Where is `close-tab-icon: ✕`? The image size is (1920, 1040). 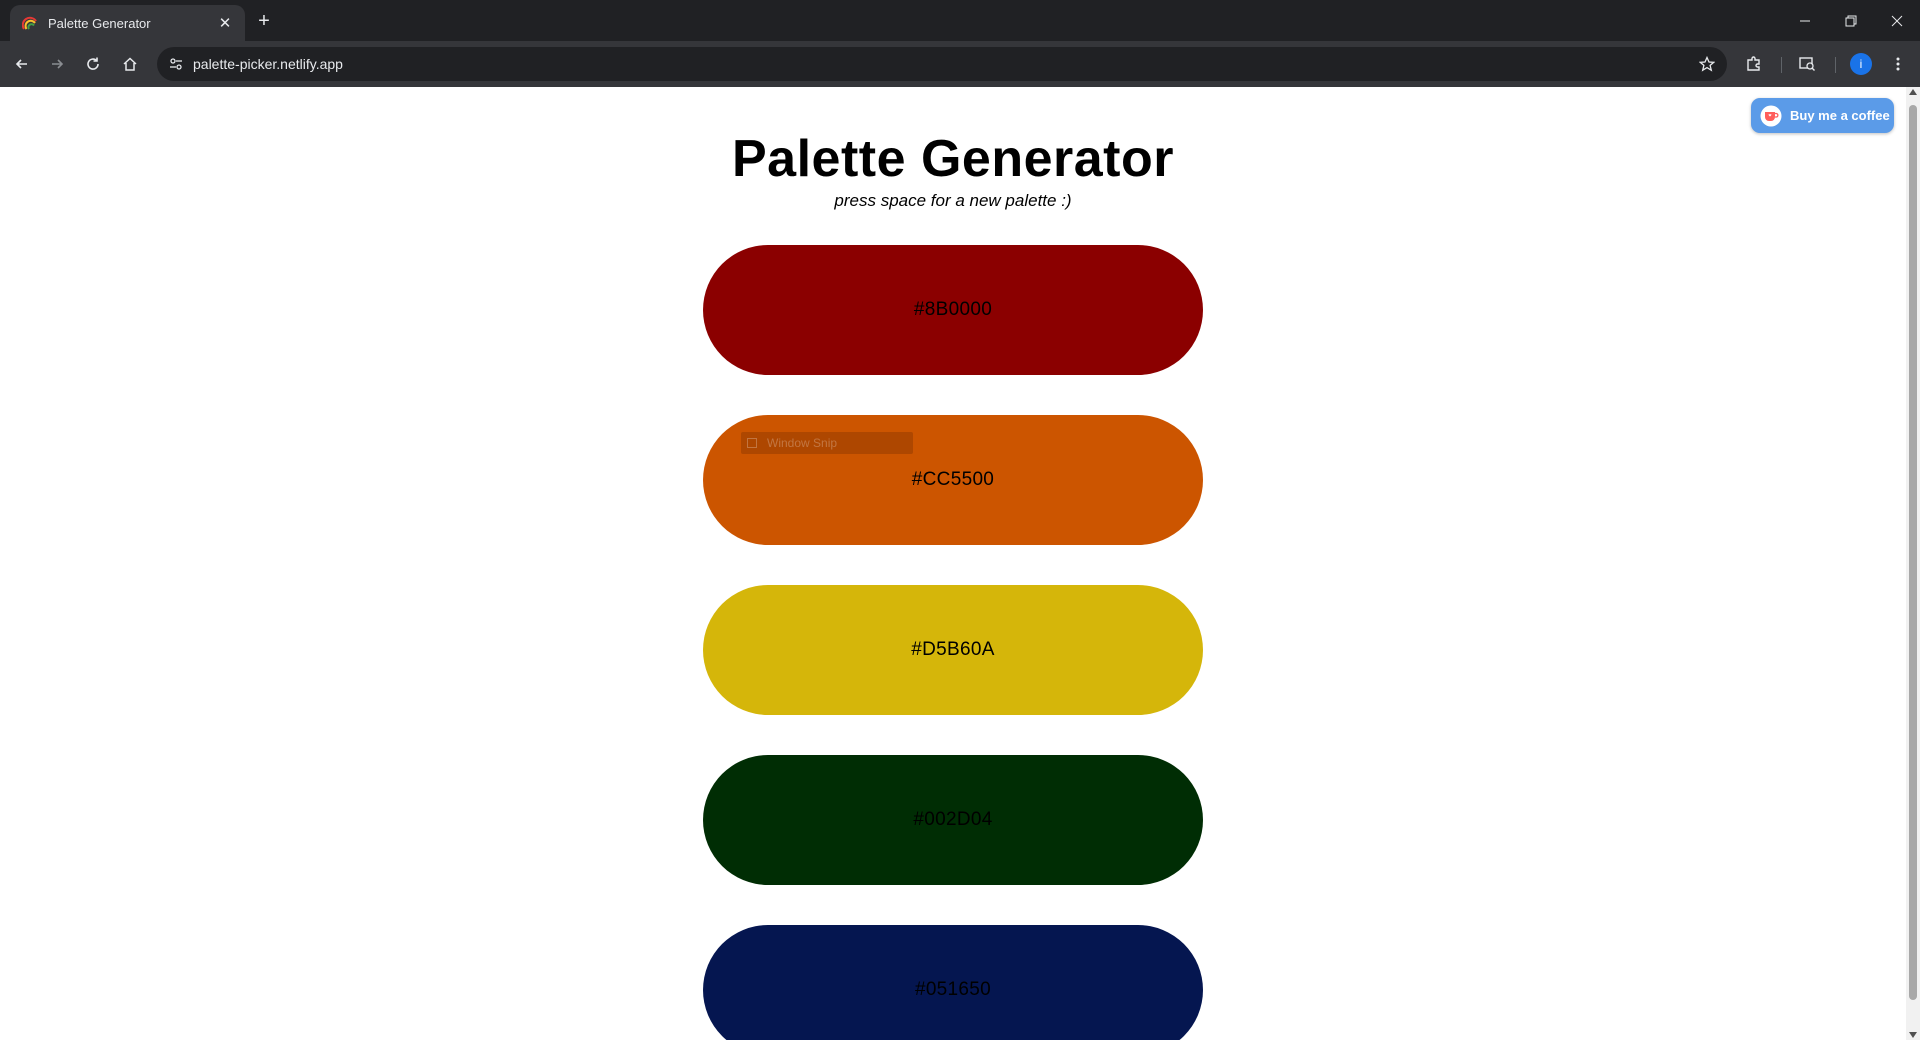 close-tab-icon: ✕ is located at coordinates (225, 23).